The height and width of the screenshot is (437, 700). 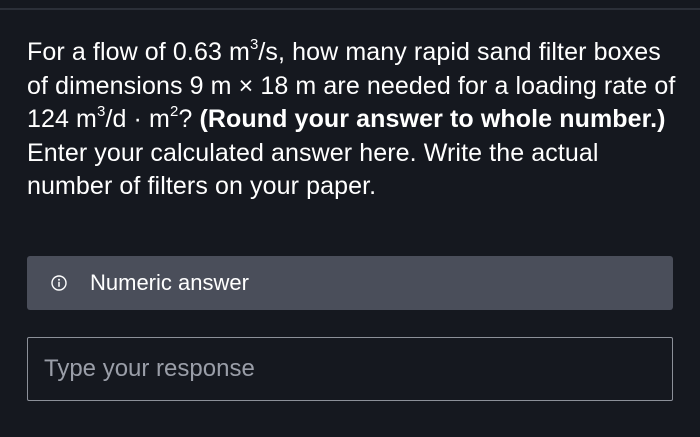 What do you see at coordinates (137, 119) in the screenshot?
I see `question-part-3: /d · m` at bounding box center [137, 119].